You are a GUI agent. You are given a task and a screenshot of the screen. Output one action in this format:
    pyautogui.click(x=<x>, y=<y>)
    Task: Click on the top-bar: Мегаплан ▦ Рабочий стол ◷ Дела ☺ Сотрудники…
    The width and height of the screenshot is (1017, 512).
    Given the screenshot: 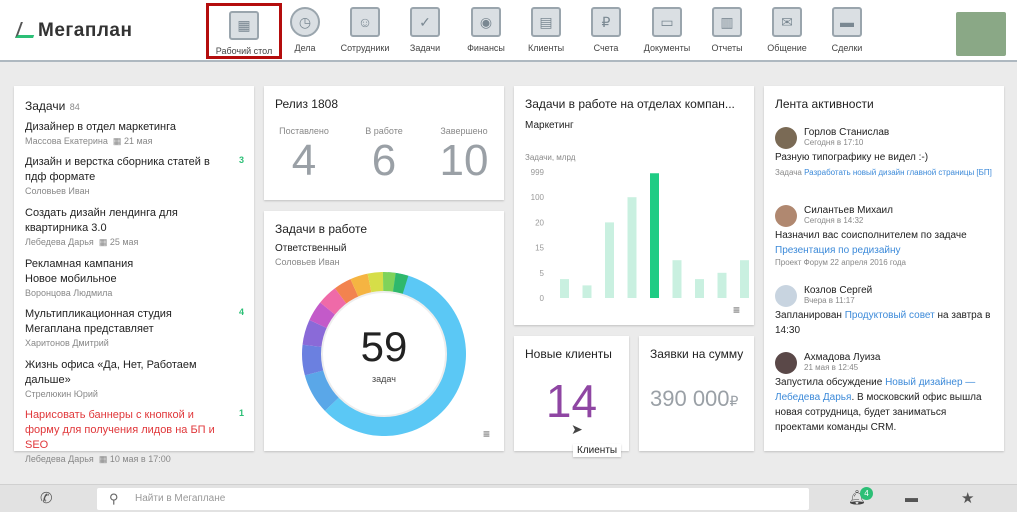 What is the action you would take?
    pyautogui.click(x=508, y=31)
    